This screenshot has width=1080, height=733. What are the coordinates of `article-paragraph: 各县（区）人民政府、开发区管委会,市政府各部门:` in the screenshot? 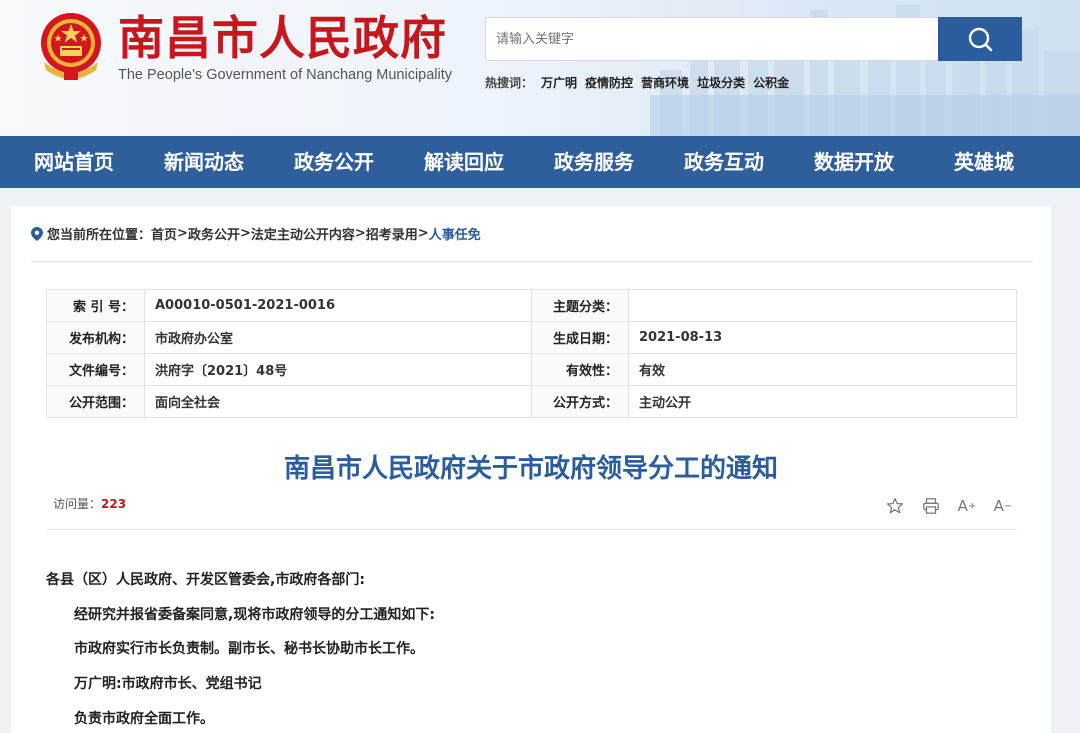 It's located at (205, 580).